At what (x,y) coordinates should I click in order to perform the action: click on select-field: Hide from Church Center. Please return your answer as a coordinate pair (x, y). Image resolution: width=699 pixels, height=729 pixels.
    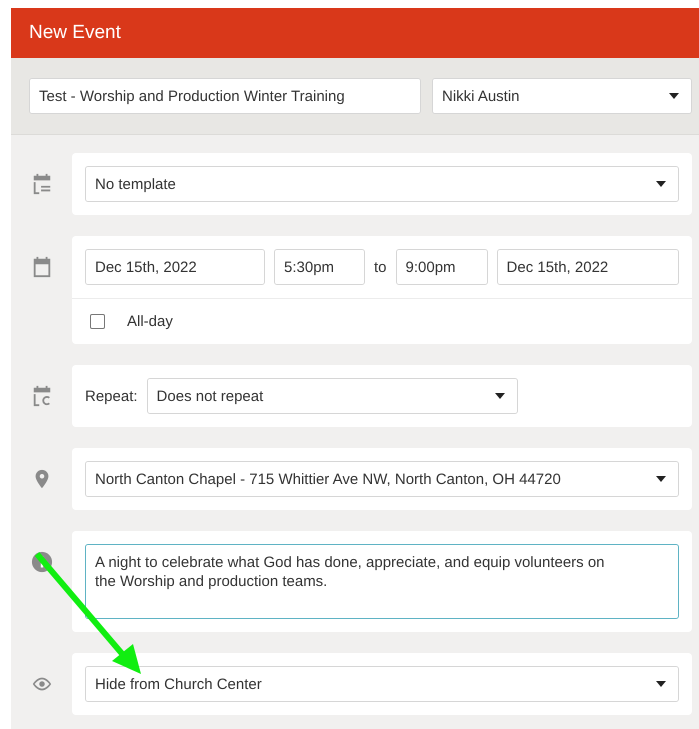
    Looking at the image, I should click on (382, 684).